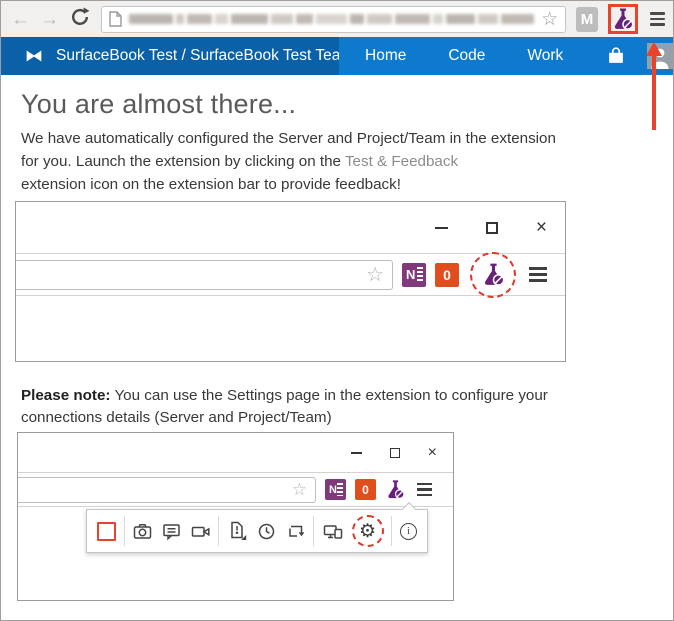 The width and height of the screenshot is (674, 621). Describe the element at coordinates (545, 56) in the screenshot. I see `nav-work: Work` at that location.